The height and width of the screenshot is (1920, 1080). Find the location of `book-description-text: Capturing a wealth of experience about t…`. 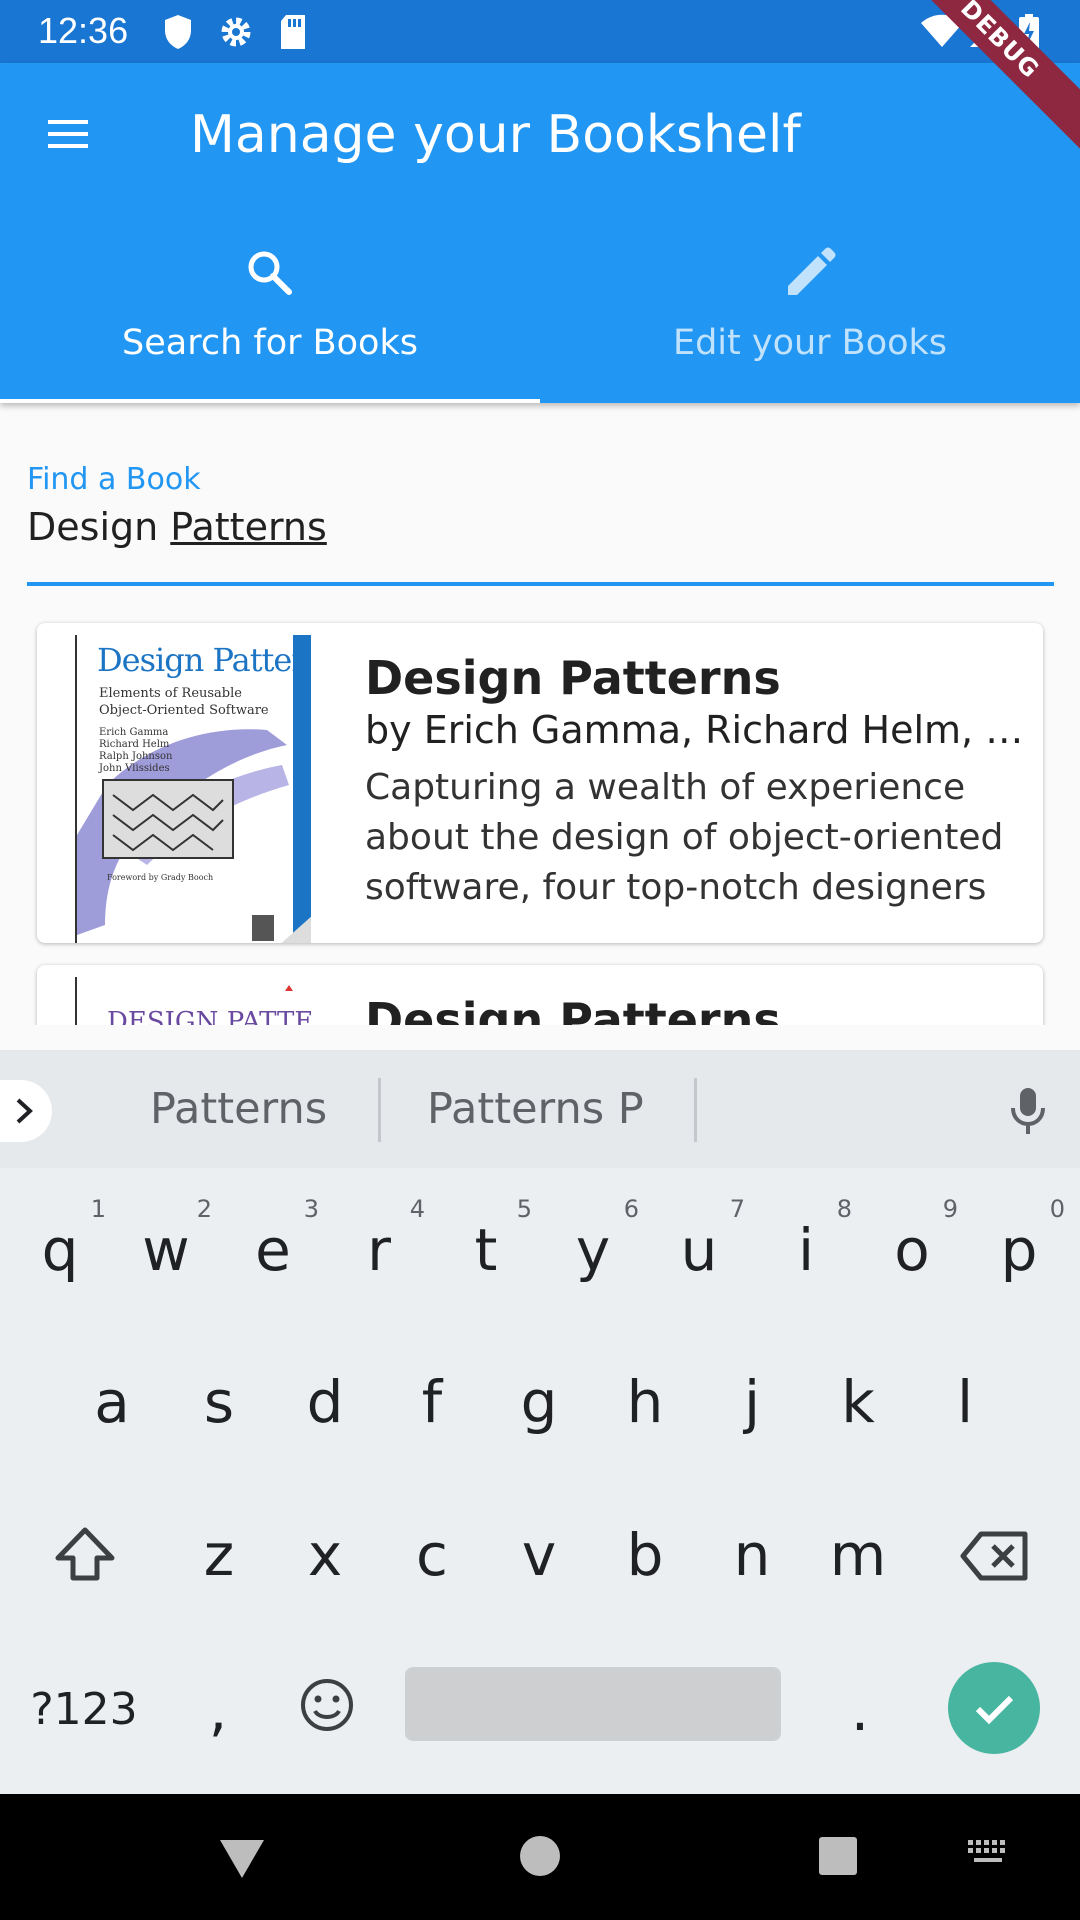

book-description-text: Capturing a wealth of experience about t… is located at coordinates (684, 837).